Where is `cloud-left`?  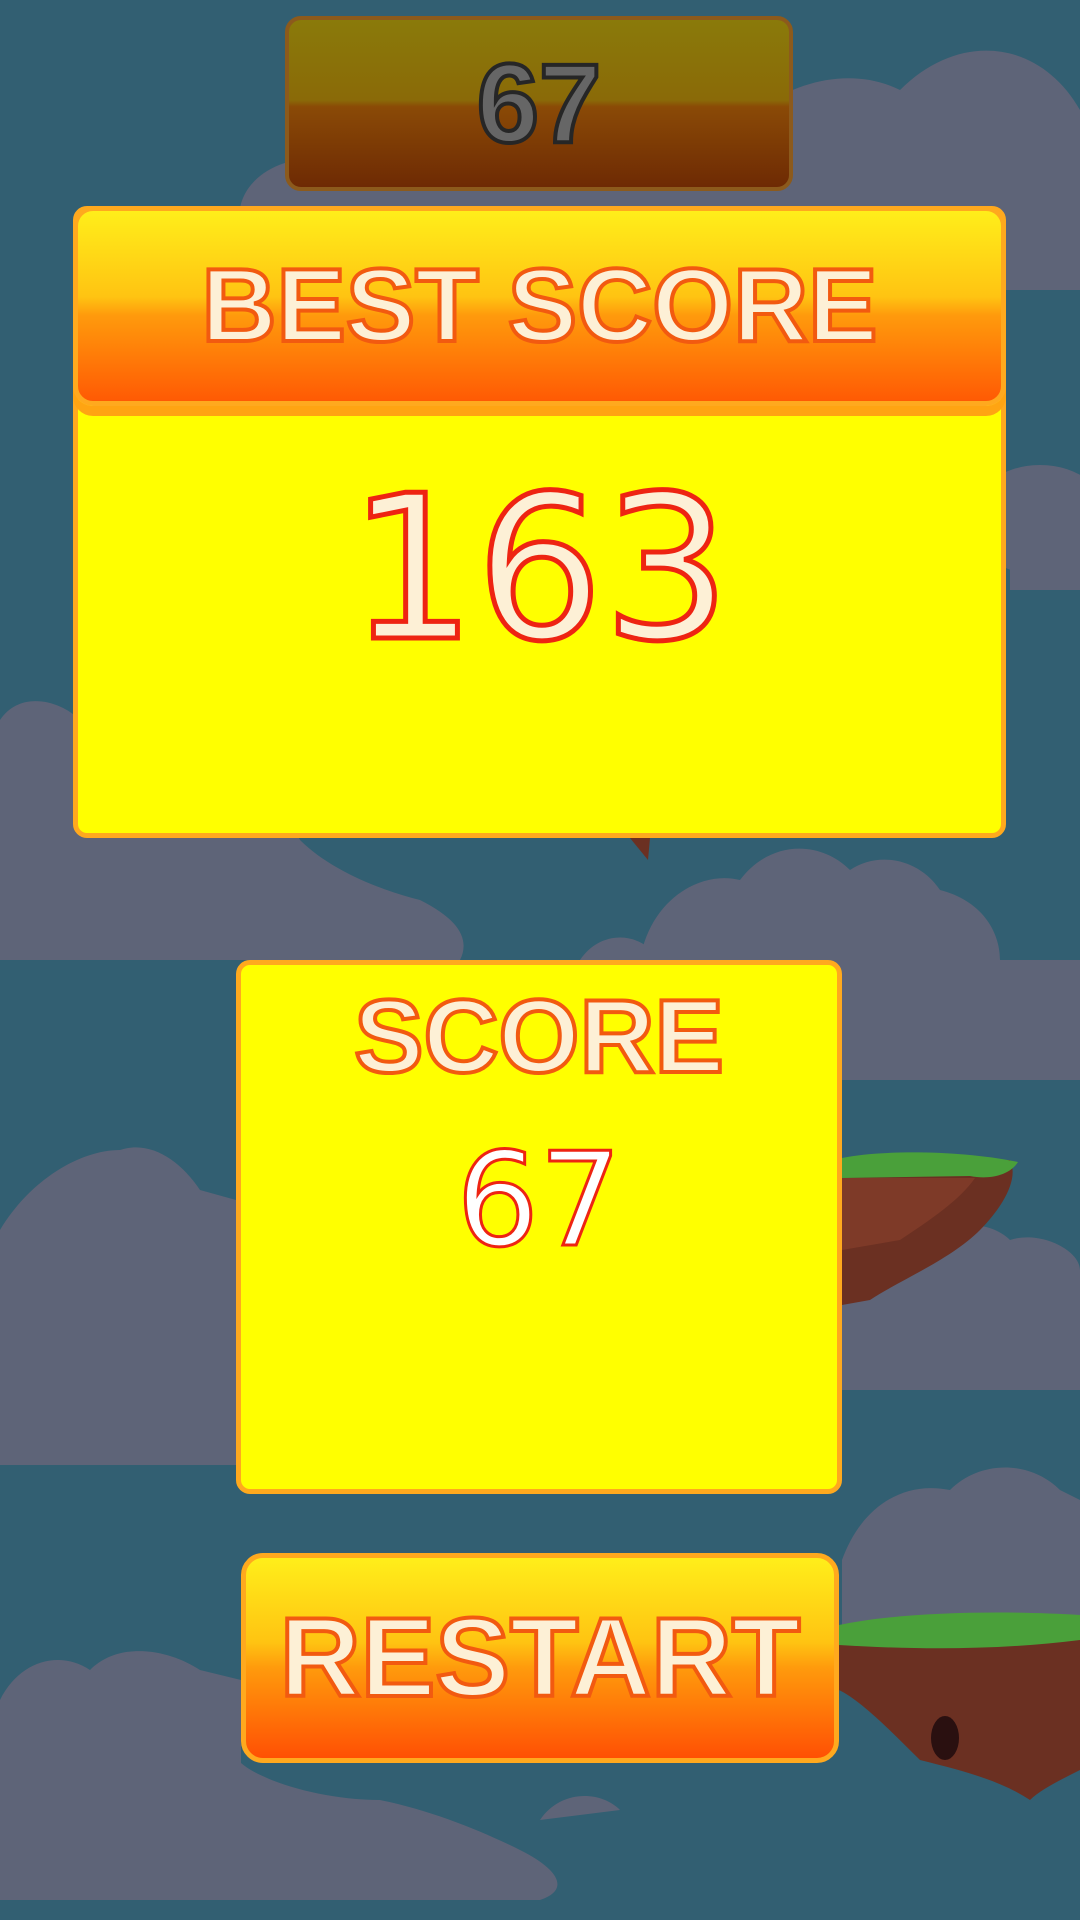
cloud-left is located at coordinates (118, 1306).